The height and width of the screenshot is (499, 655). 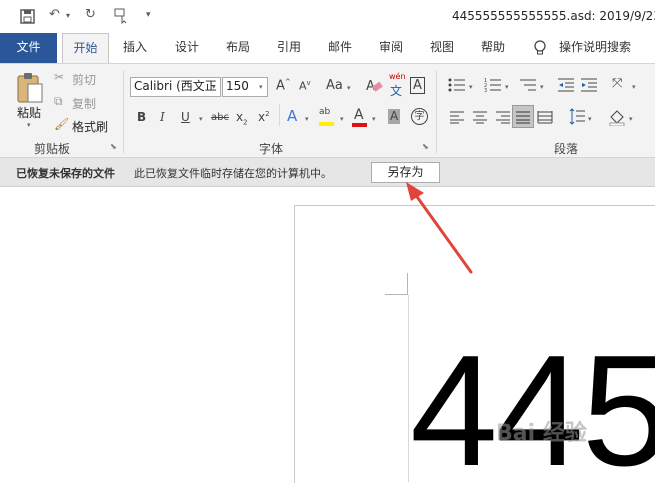 I want to click on svg-text: 3, so click(x=485, y=90).